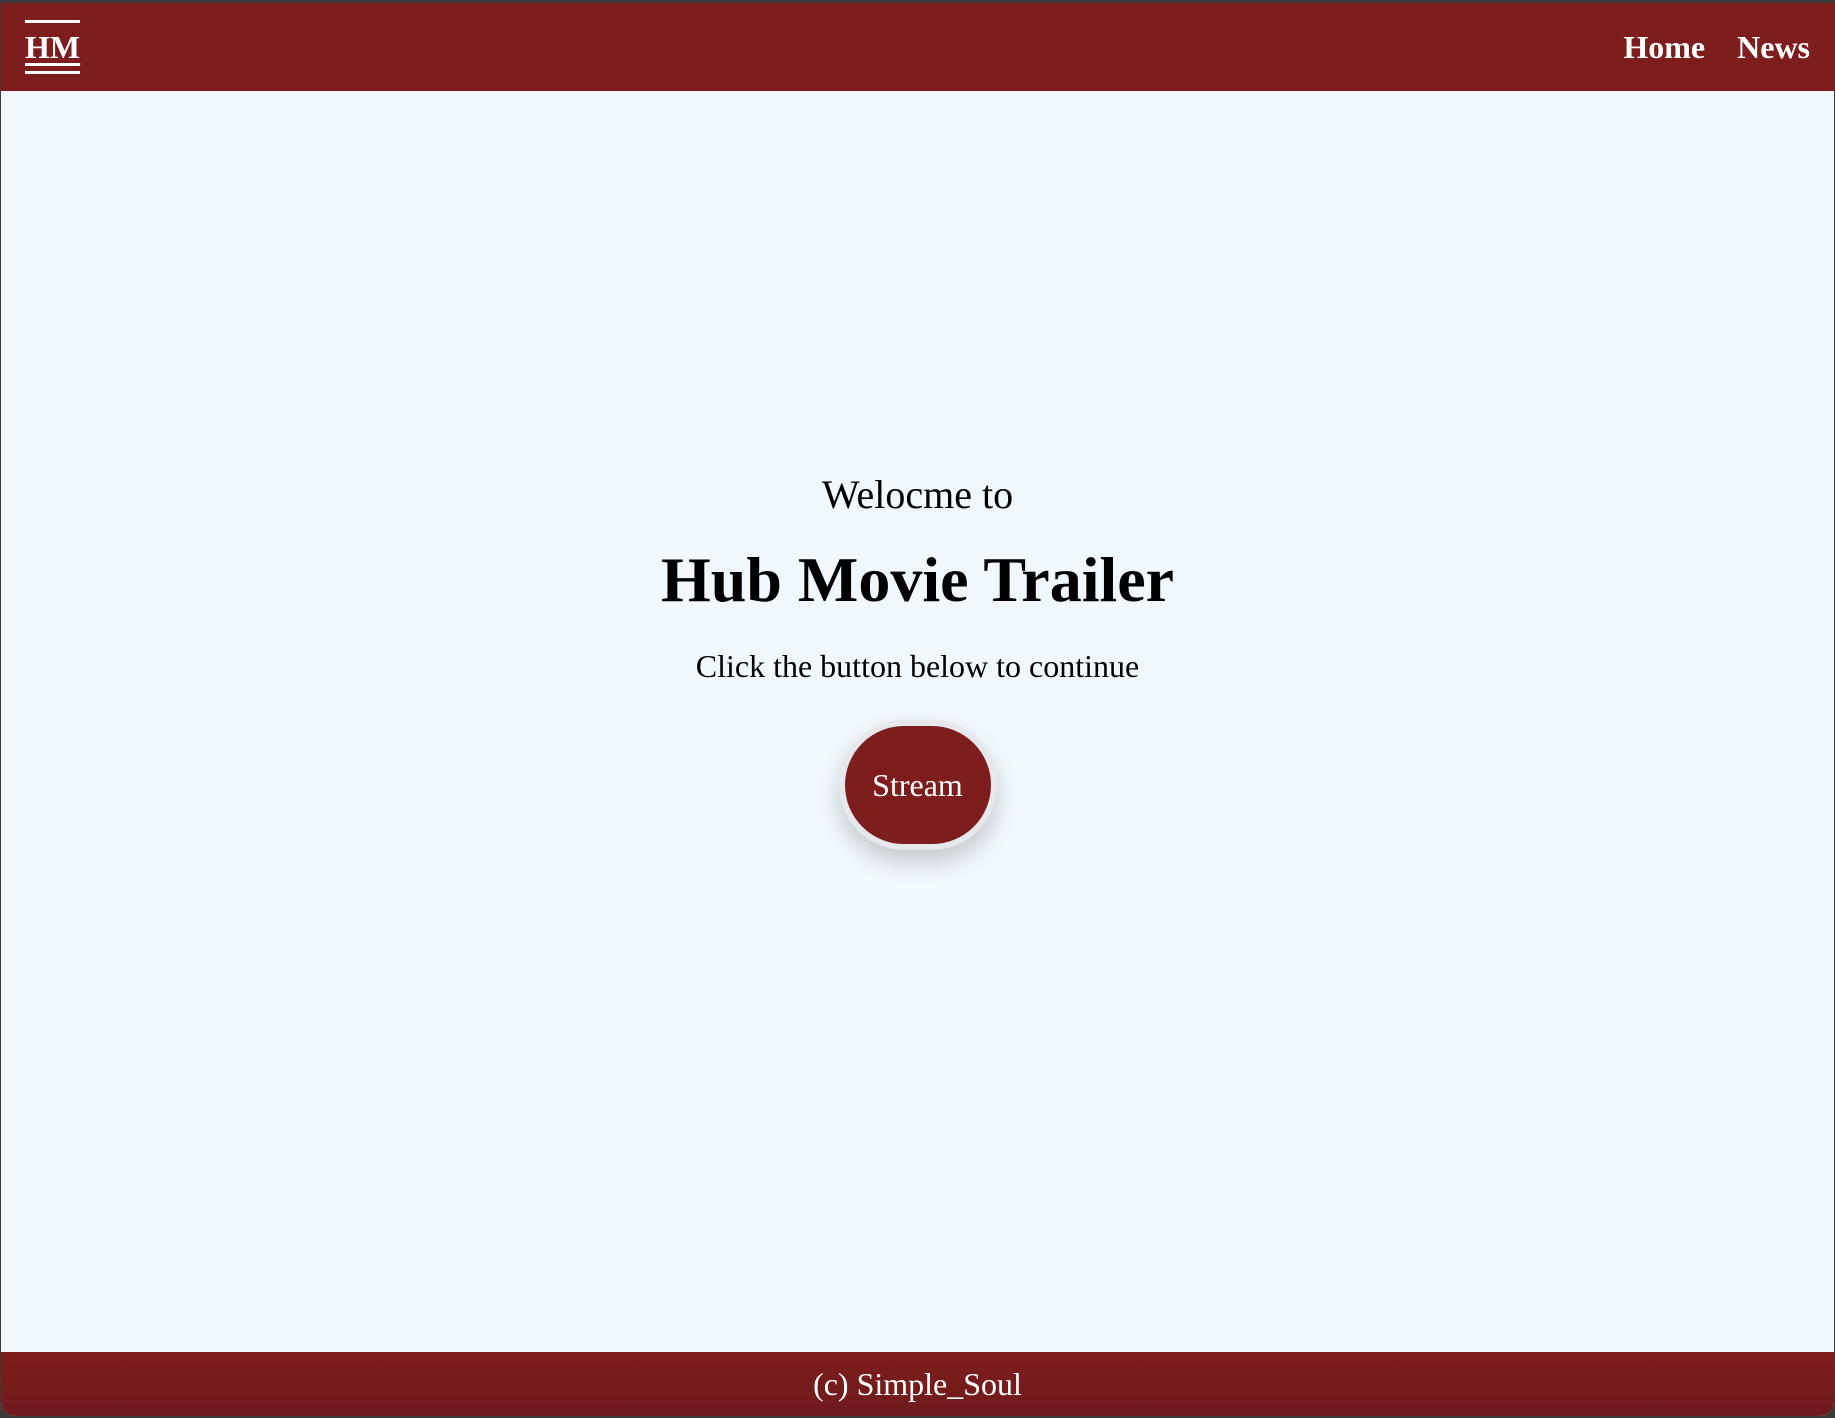 Image resolution: width=1835 pixels, height=1418 pixels. What do you see at coordinates (917, 666) in the screenshot?
I see `instruction-text: Click the button below to continue` at bounding box center [917, 666].